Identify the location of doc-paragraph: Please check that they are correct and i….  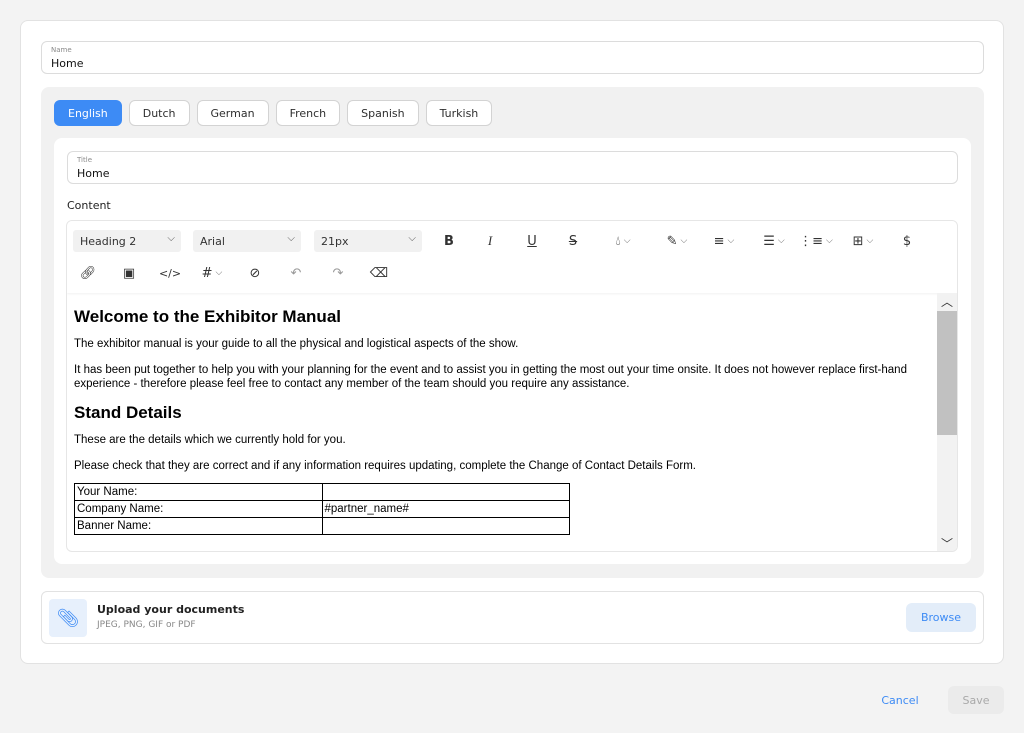
(385, 466).